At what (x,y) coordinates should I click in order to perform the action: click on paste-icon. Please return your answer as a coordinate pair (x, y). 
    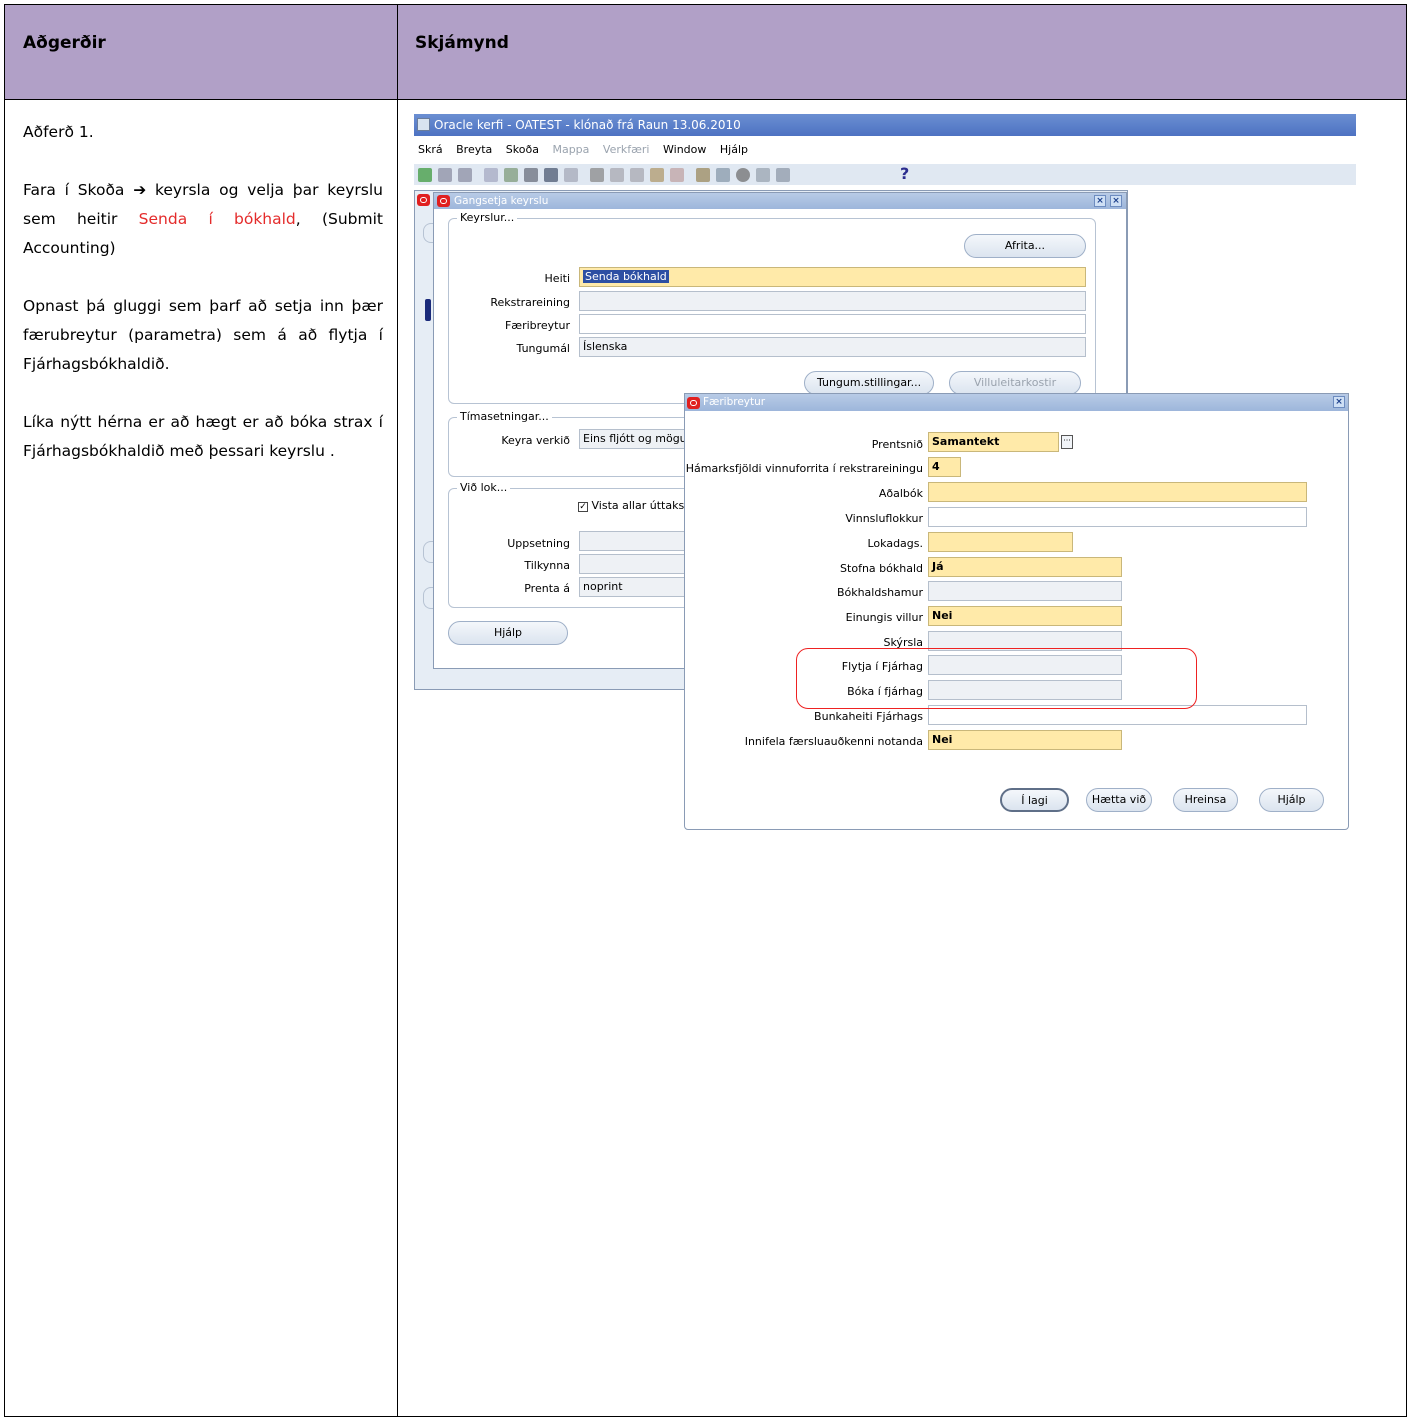
    Looking at the image, I should click on (637, 175).